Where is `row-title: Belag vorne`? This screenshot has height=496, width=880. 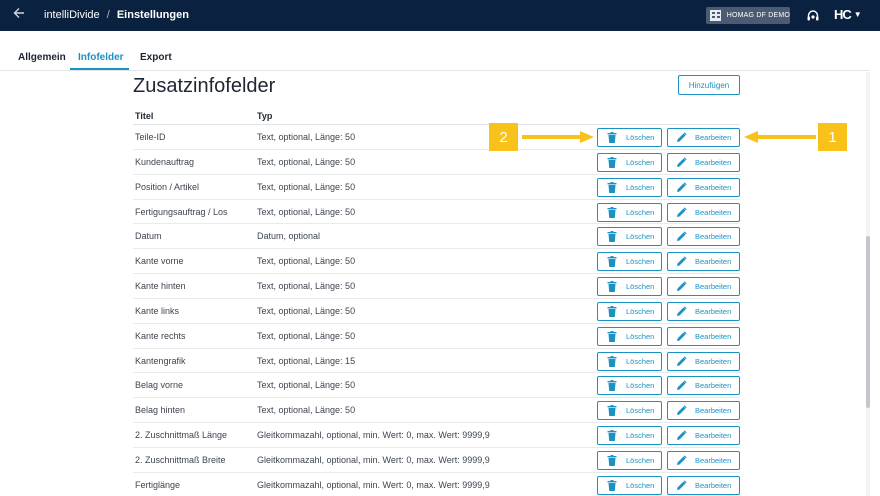
row-title: Belag vorne is located at coordinates (159, 385).